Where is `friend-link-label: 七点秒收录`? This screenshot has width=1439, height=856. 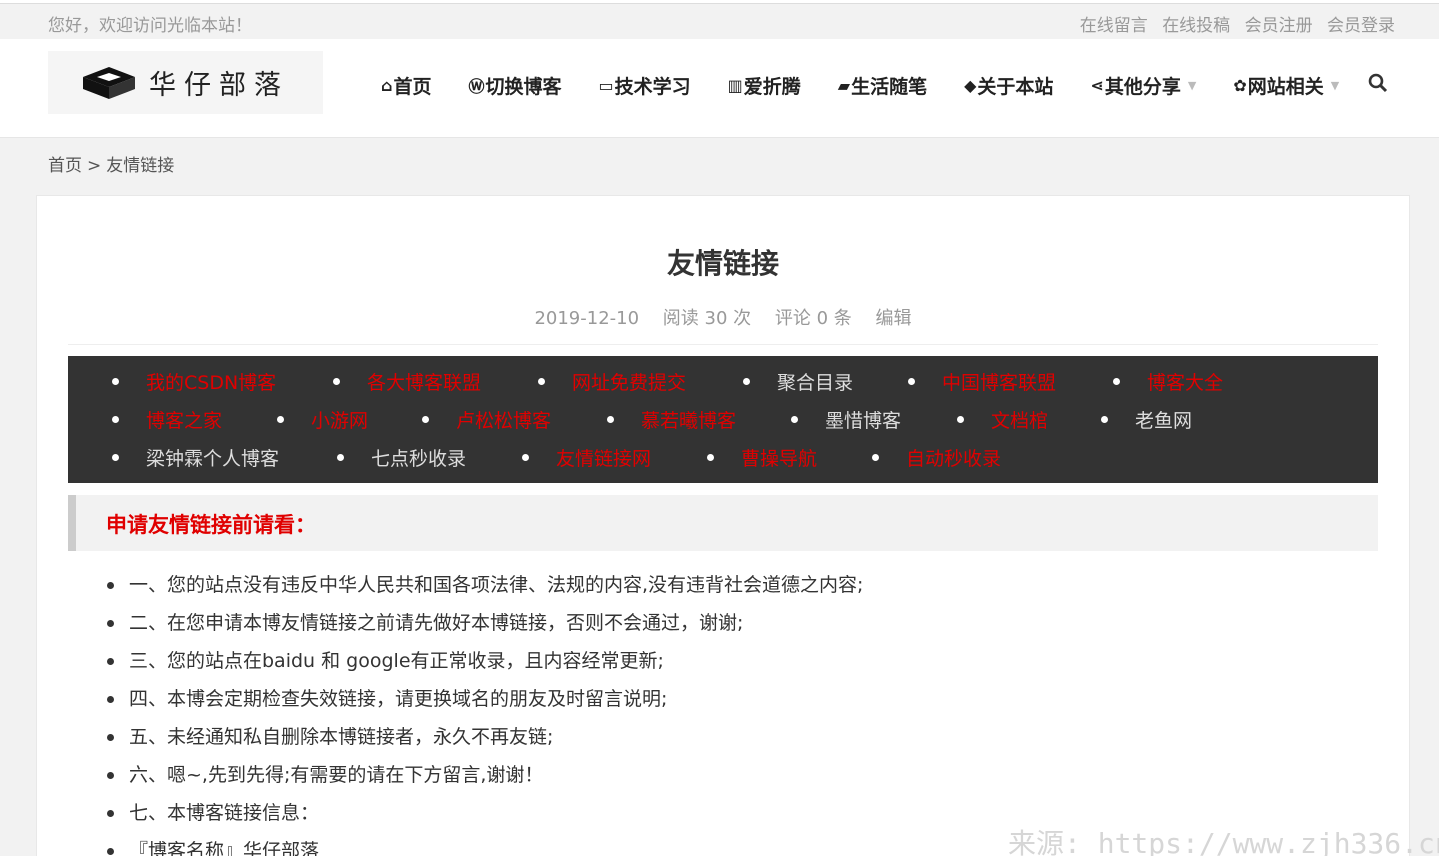 friend-link-label: 七点秒收录 is located at coordinates (419, 458).